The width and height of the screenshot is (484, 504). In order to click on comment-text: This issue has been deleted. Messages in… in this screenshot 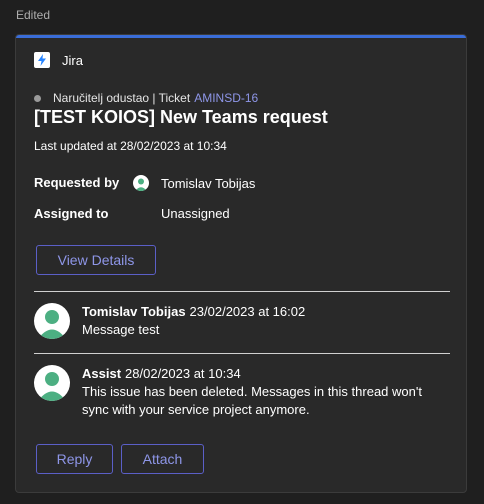, I will do `click(252, 400)`.